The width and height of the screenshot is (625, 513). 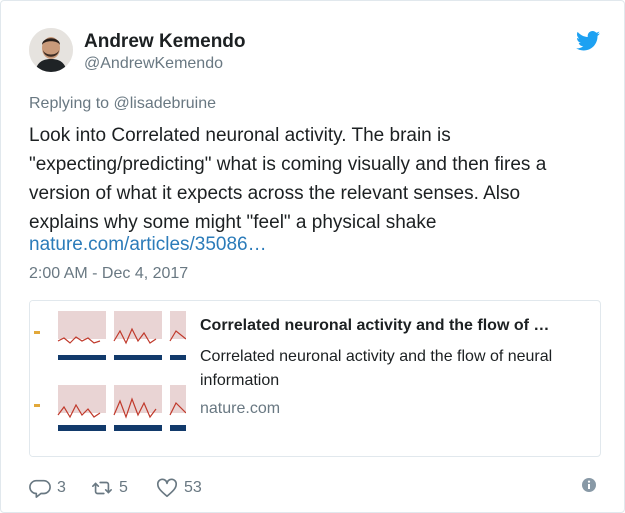 What do you see at coordinates (108, 378) in the screenshot?
I see `preview-thumbnail` at bounding box center [108, 378].